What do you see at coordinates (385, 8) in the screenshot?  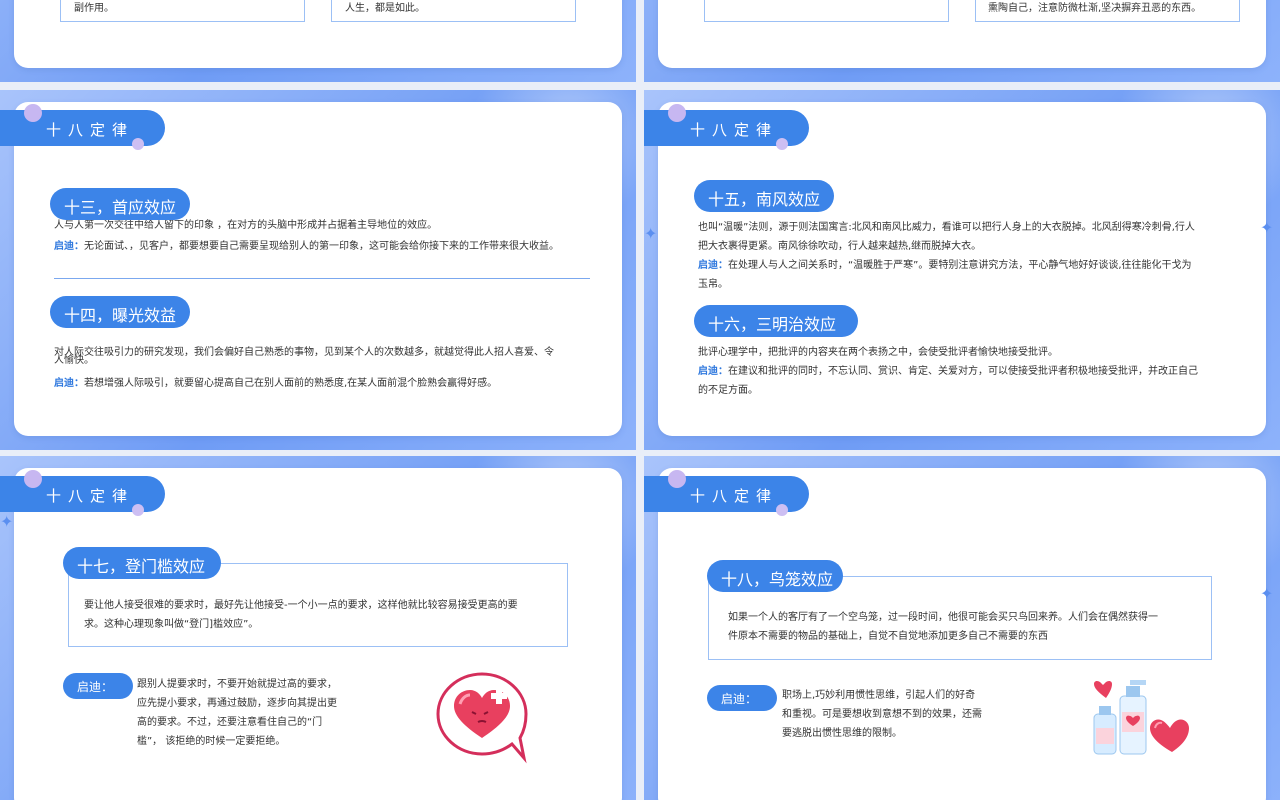 I see `box-text: 人生，都是如此。` at bounding box center [385, 8].